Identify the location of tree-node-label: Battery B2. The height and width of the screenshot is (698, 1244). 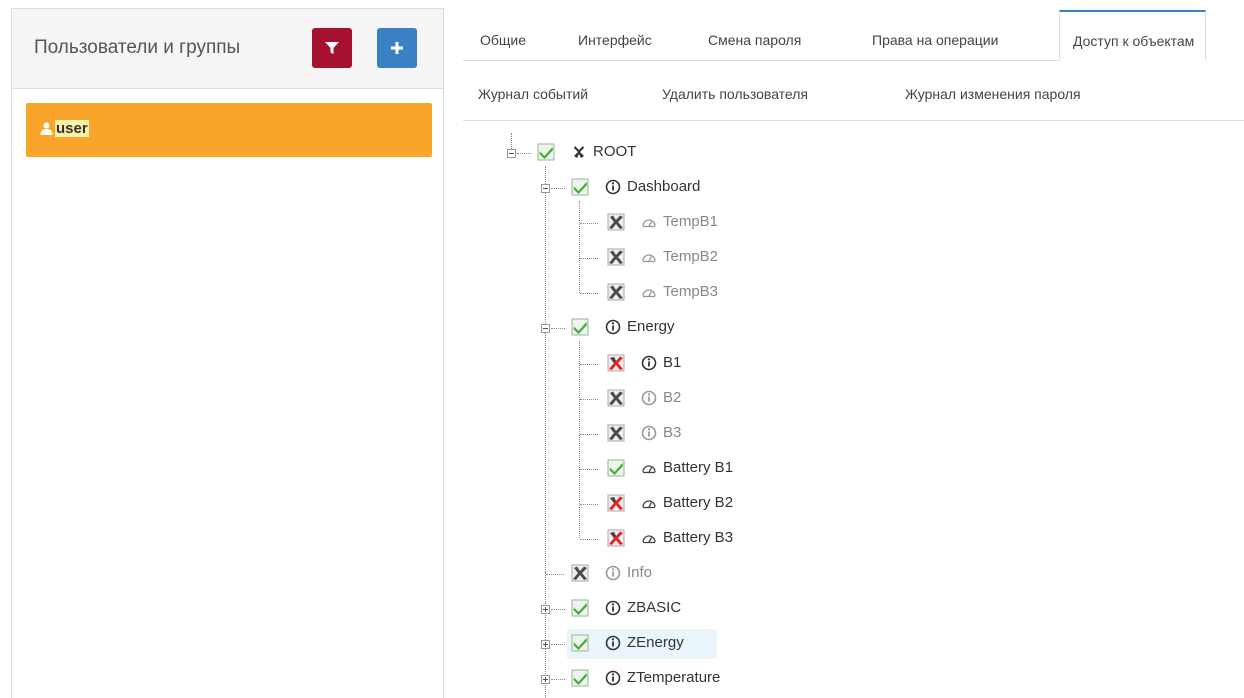
(698, 502).